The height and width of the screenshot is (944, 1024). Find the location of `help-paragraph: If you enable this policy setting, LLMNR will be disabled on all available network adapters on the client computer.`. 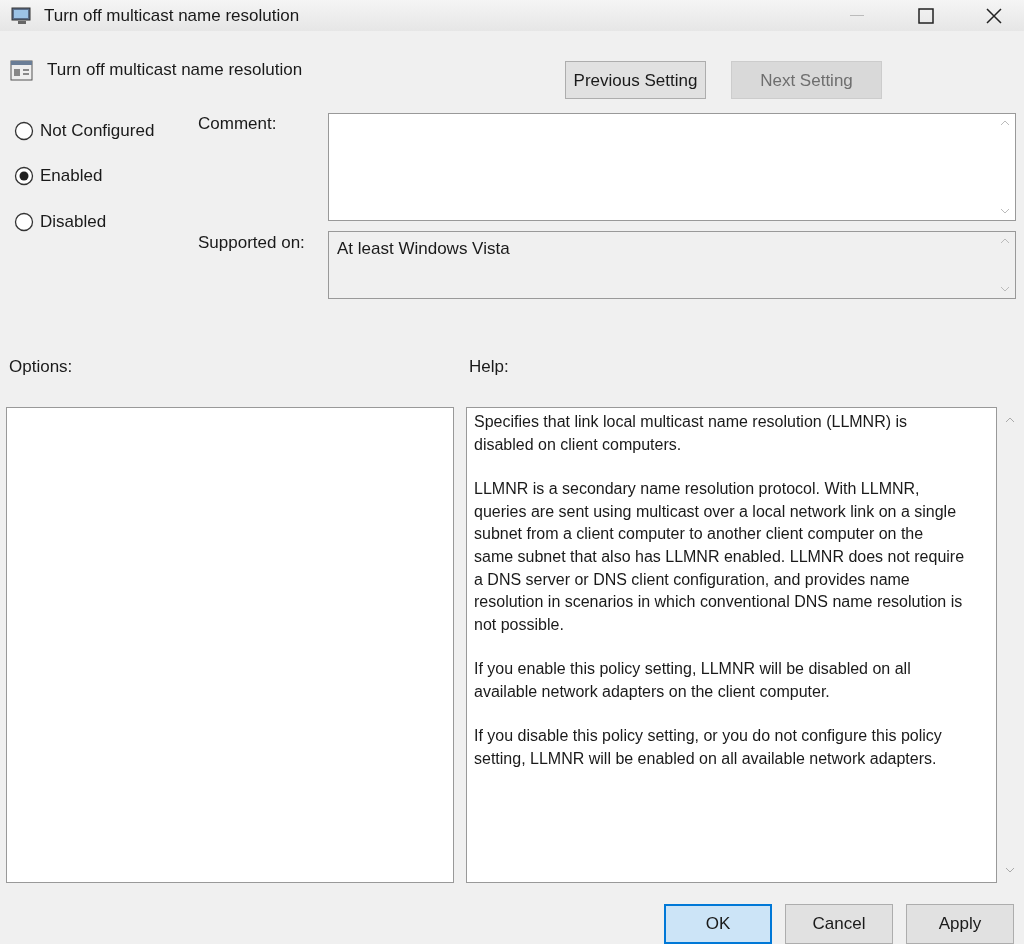

help-paragraph: If you enable this policy setting, LLMNR will be disabled on all available network adapters on the client computer. is located at coordinates (693, 680).